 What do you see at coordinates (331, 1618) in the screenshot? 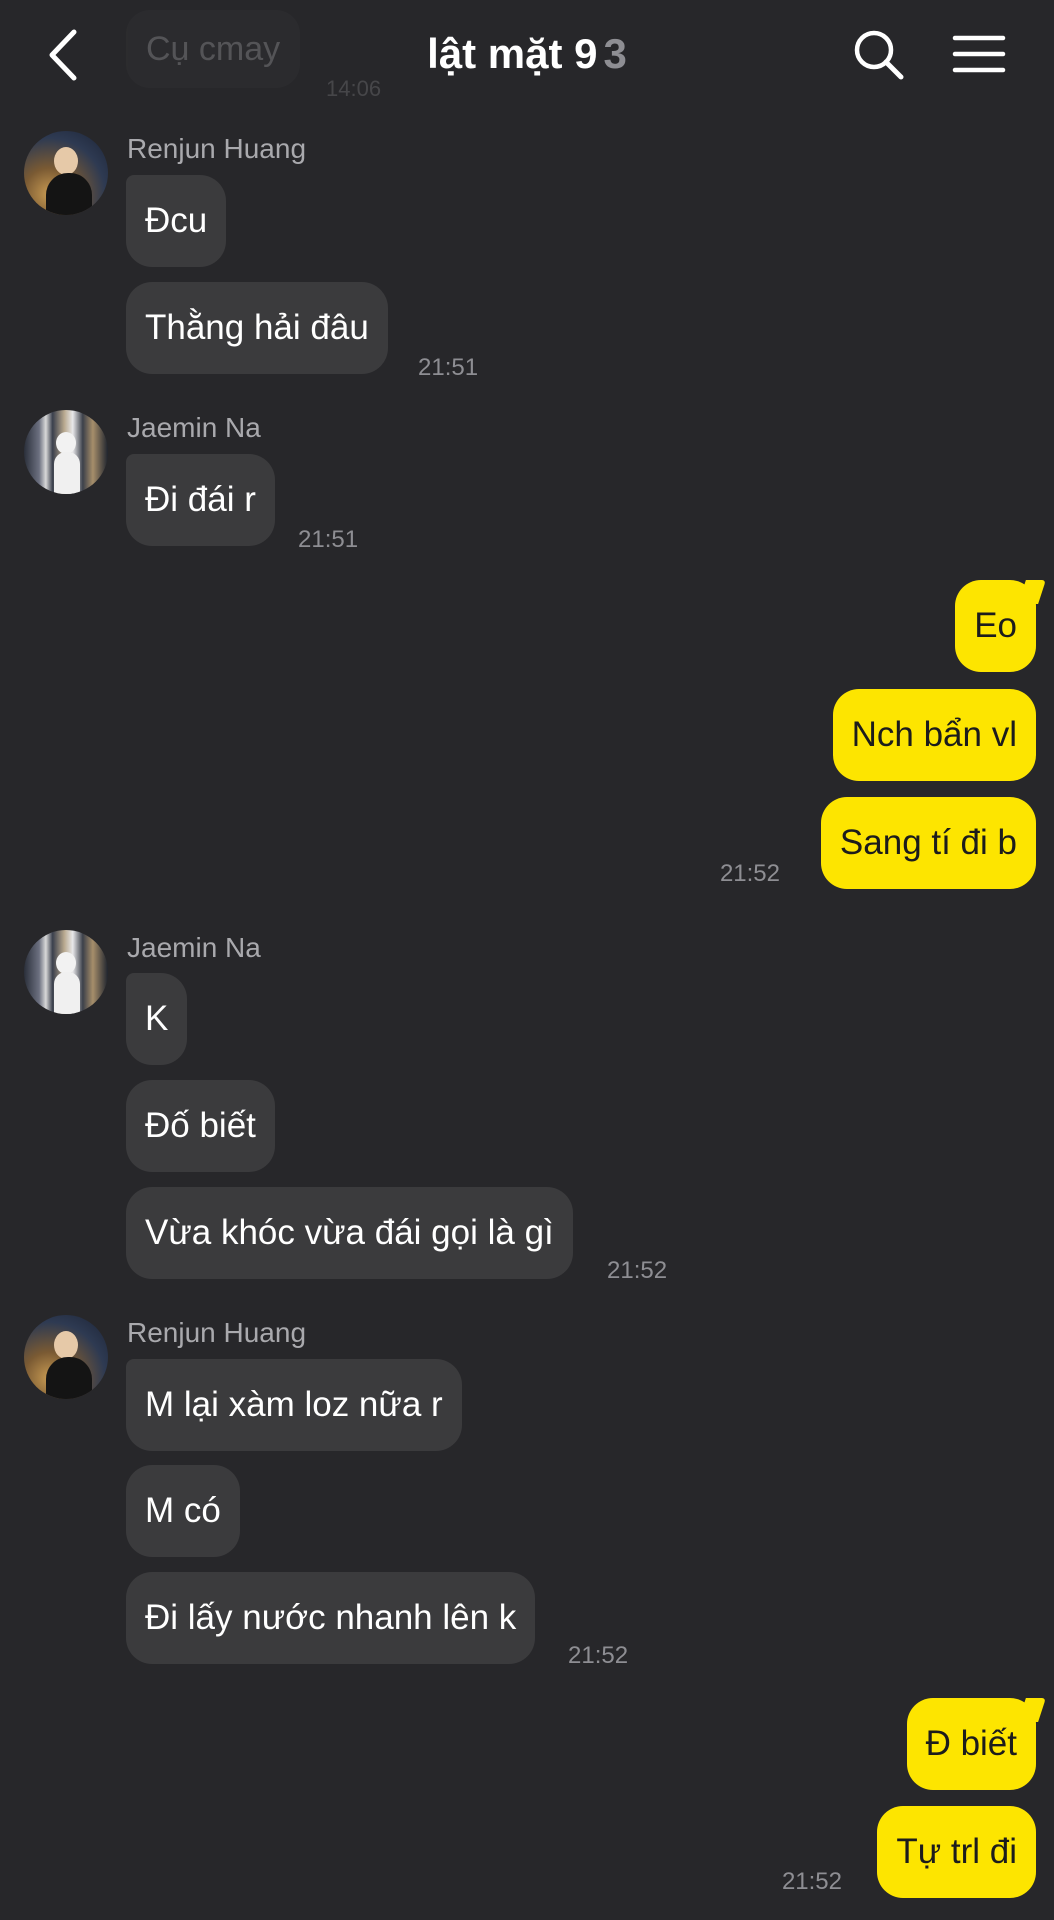
I see `message-bubble: Đi lấy nước nhanh lên k` at bounding box center [331, 1618].